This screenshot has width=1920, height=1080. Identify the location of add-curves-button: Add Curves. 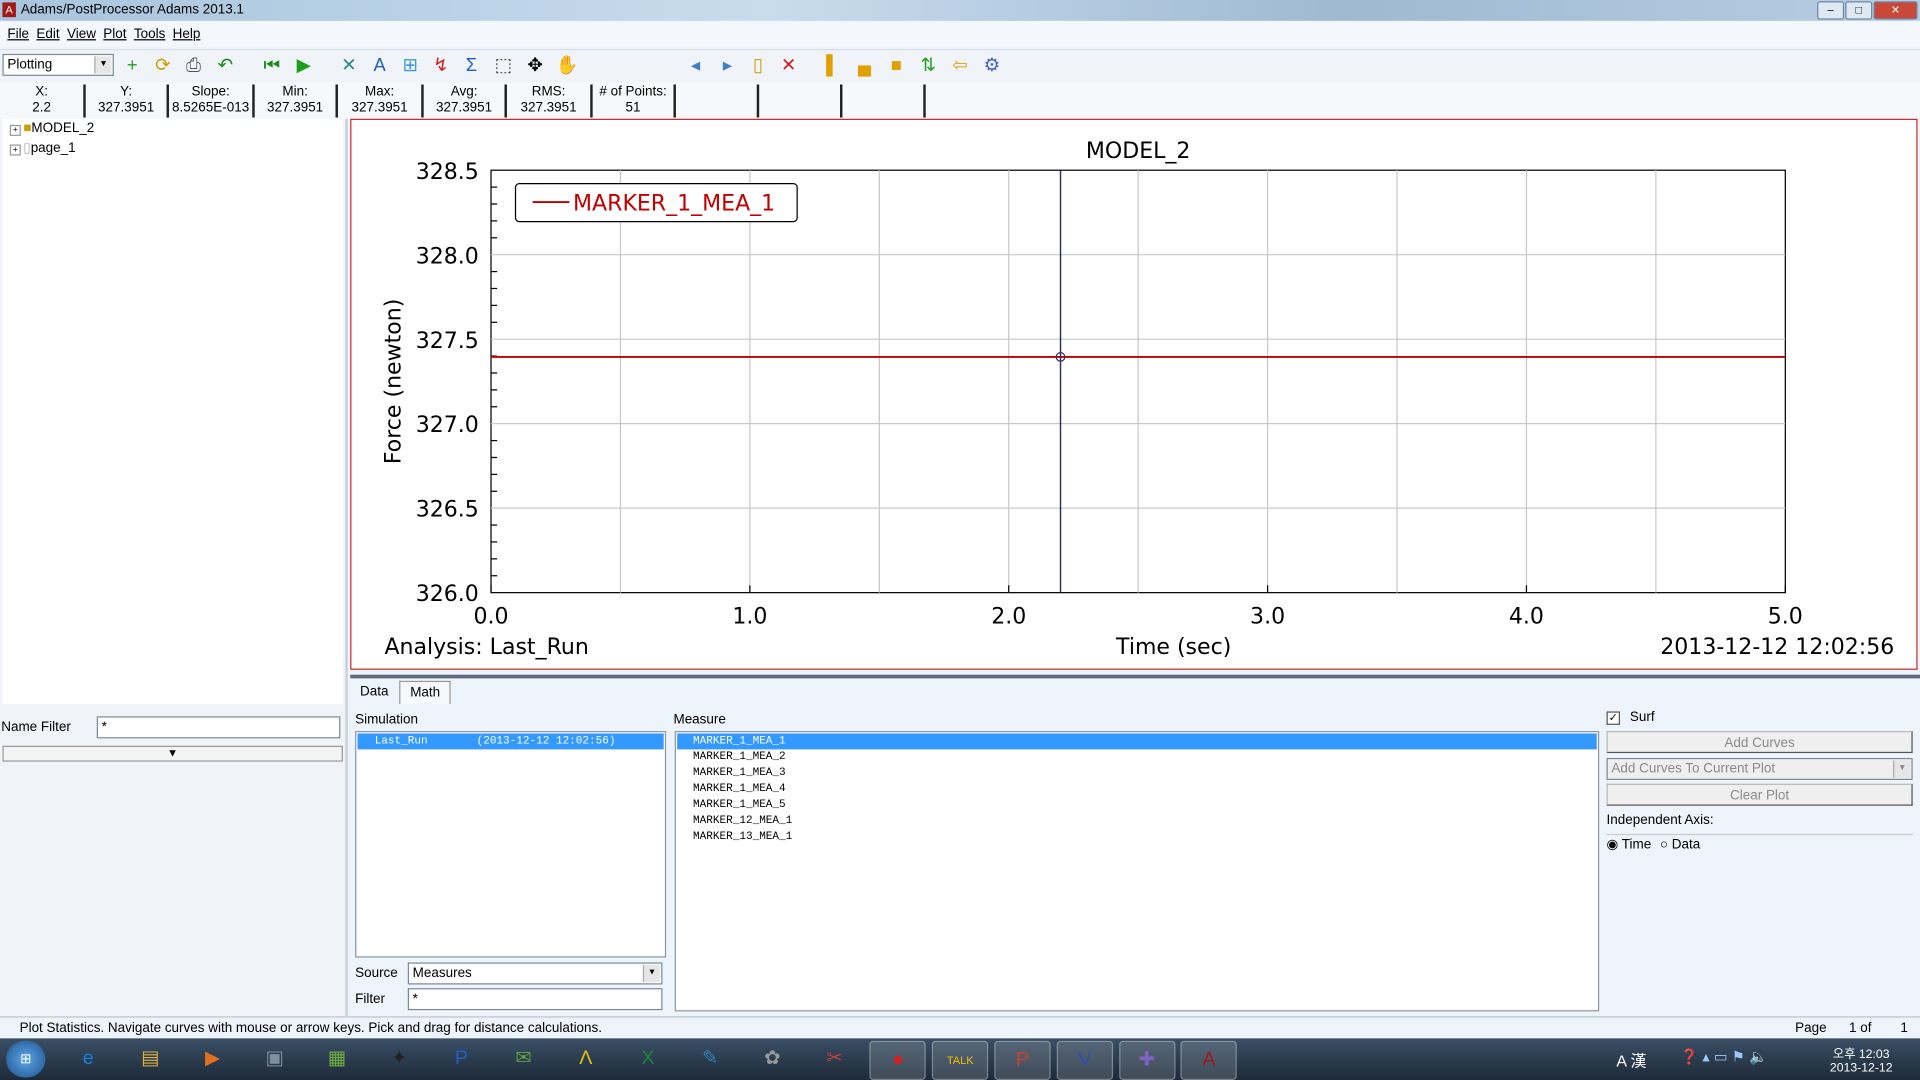
(1759, 742).